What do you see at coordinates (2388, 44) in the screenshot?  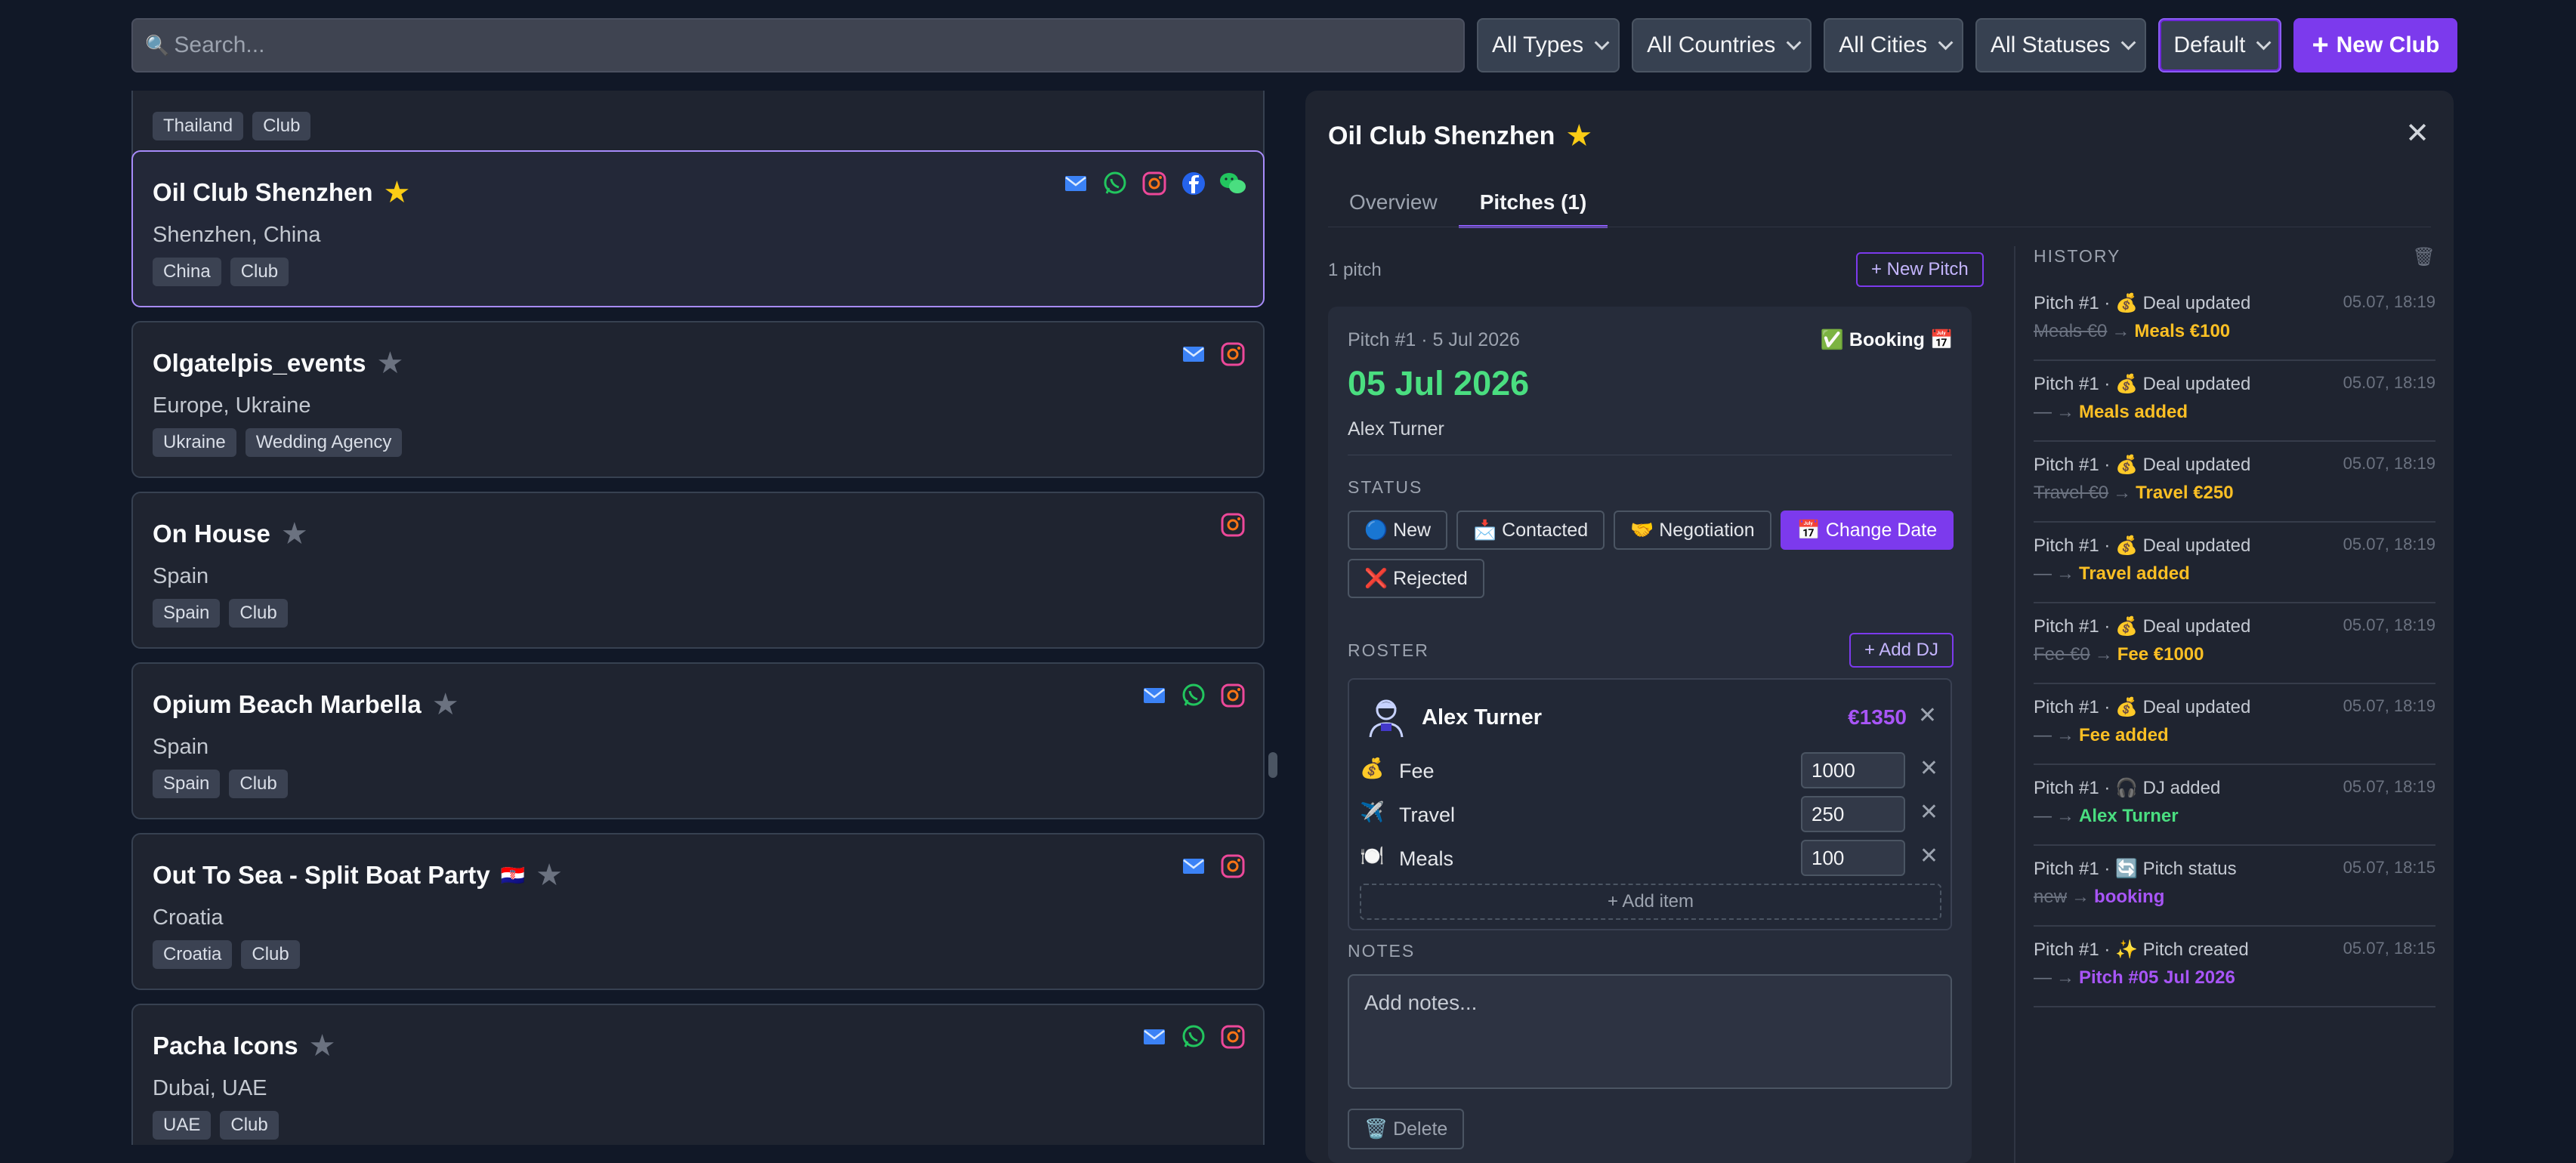 I see `new-club-label: New Club` at bounding box center [2388, 44].